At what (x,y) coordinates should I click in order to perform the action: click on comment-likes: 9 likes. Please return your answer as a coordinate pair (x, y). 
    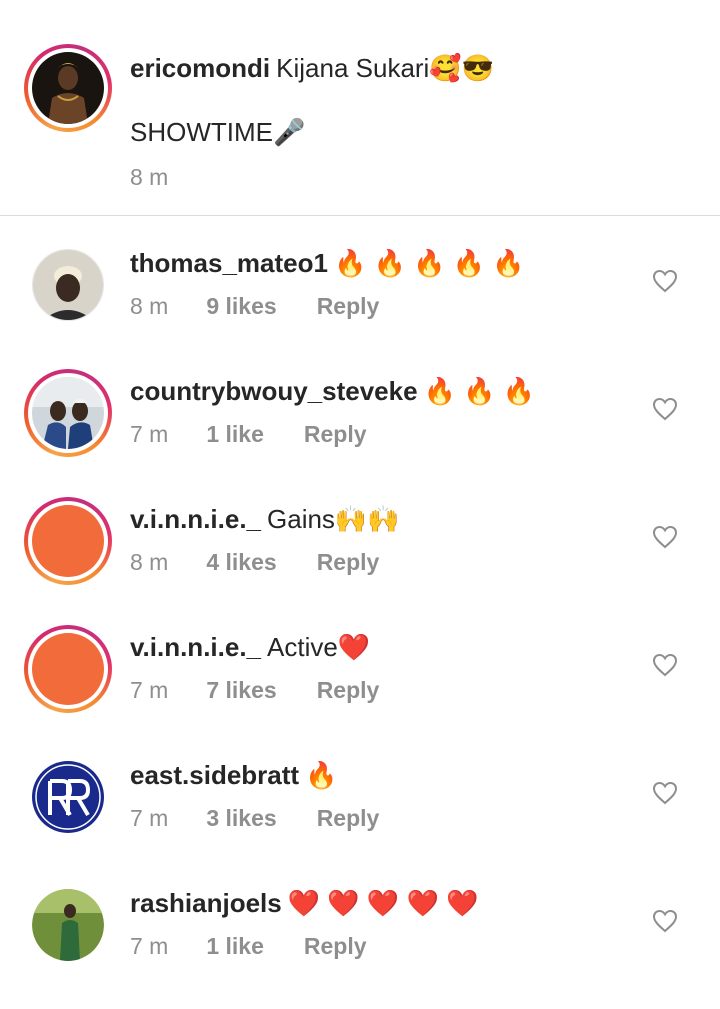
    Looking at the image, I should click on (241, 306).